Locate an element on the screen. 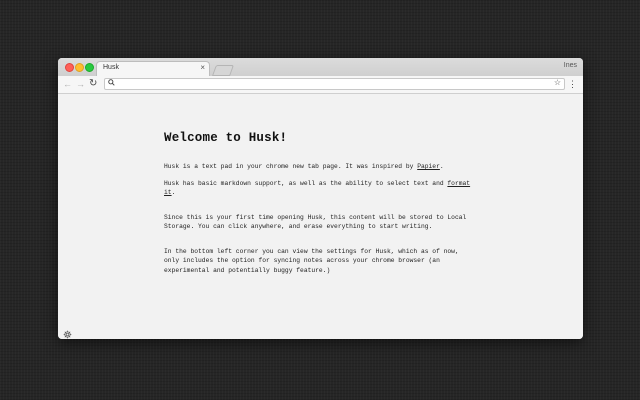 The width and height of the screenshot is (640, 400). new-tab-button is located at coordinates (223, 70).